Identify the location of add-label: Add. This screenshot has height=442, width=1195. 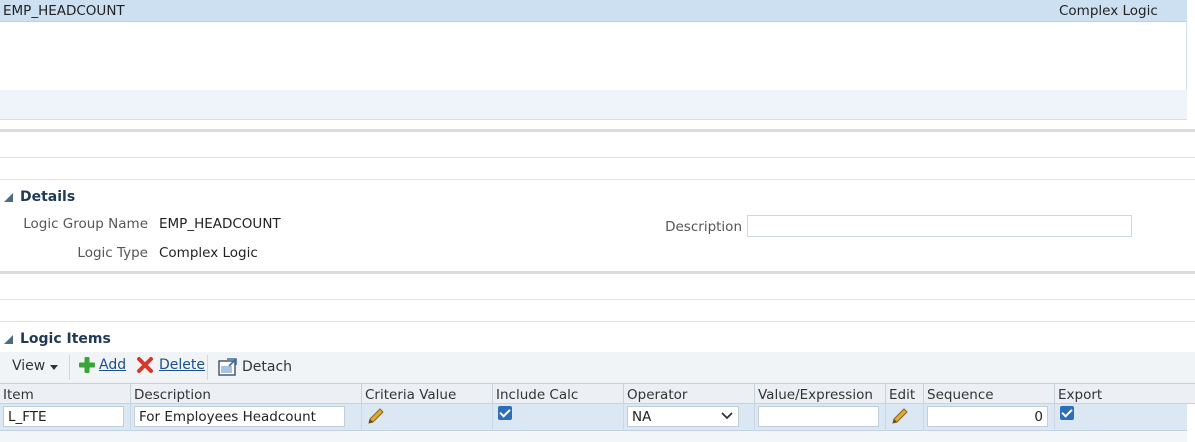
(113, 365).